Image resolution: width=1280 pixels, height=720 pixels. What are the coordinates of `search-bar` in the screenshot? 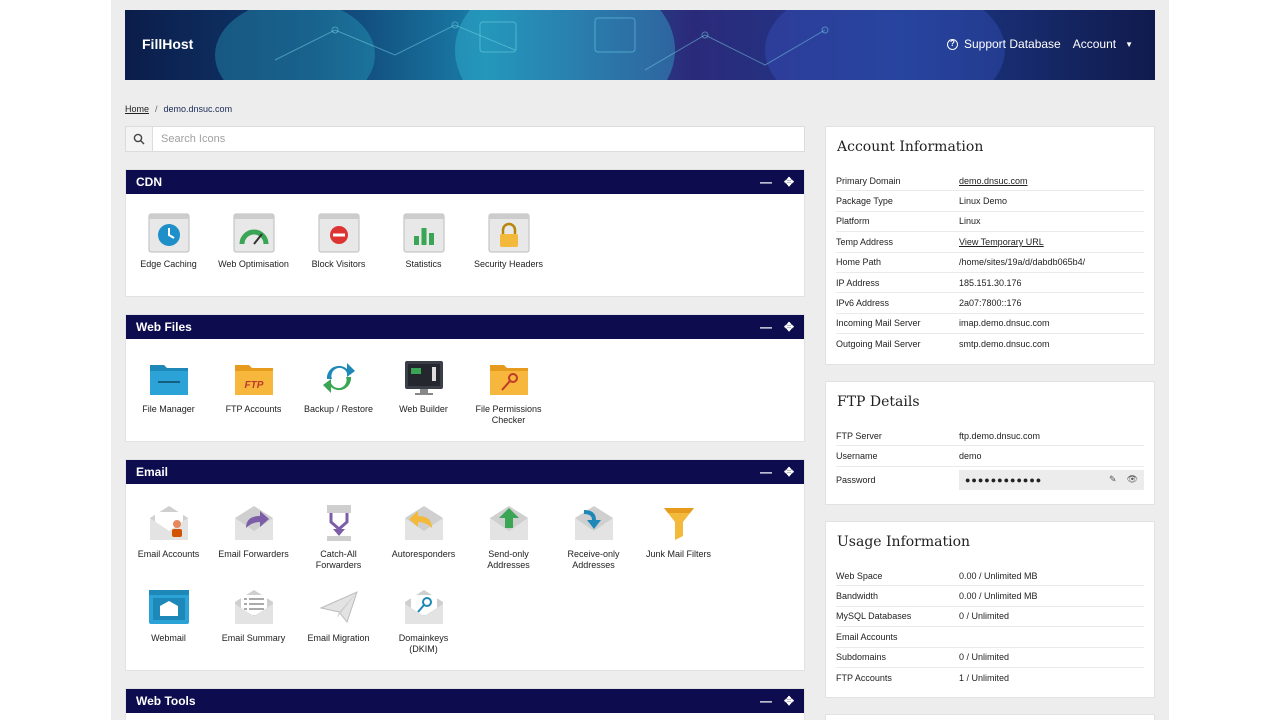 It's located at (465, 139).